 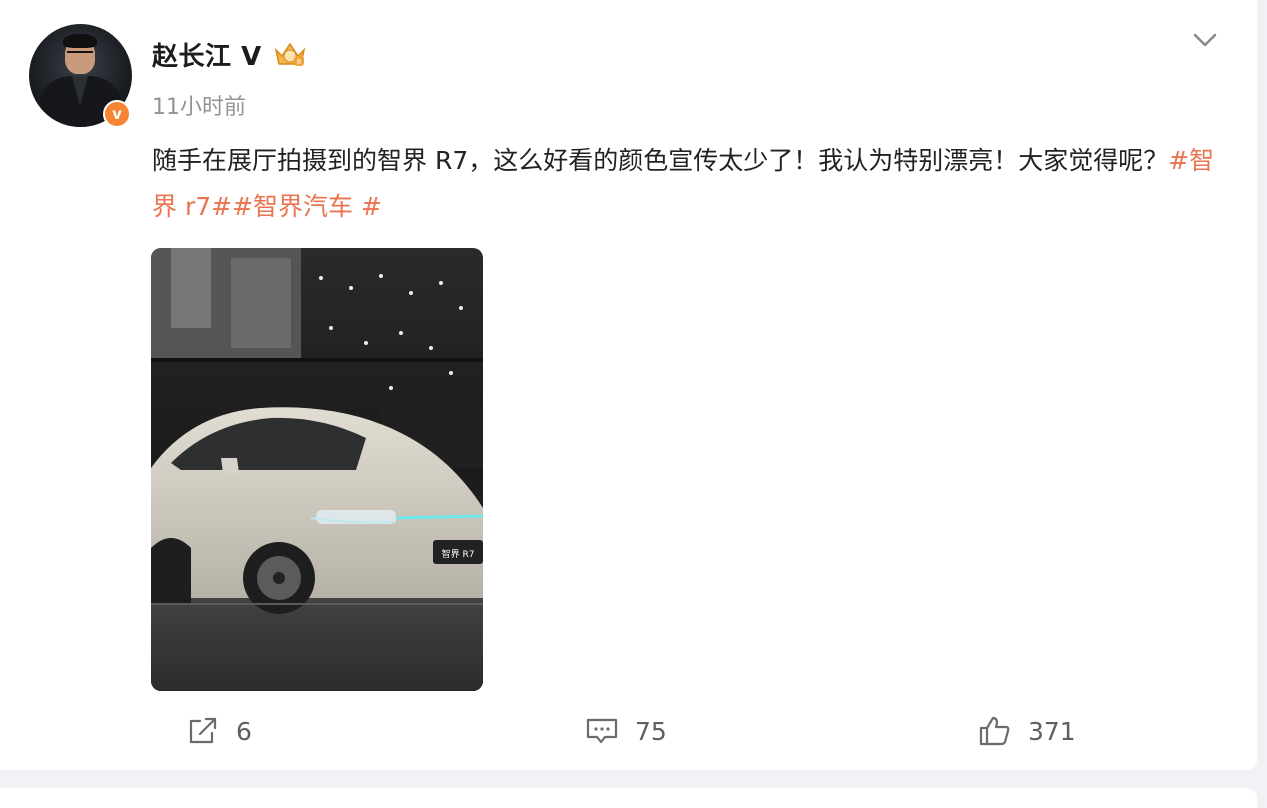 What do you see at coordinates (290, 54) in the screenshot?
I see `vip-crown-badge-icon: 8` at bounding box center [290, 54].